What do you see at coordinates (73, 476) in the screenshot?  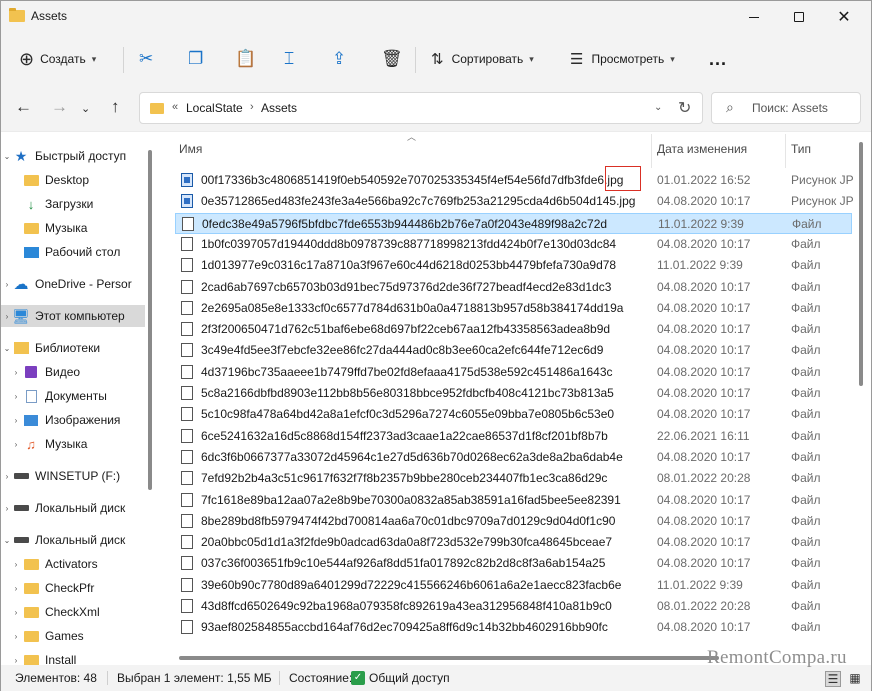 I see `sidebar-item-winsetup: › WINSETUP (F:)` at bounding box center [73, 476].